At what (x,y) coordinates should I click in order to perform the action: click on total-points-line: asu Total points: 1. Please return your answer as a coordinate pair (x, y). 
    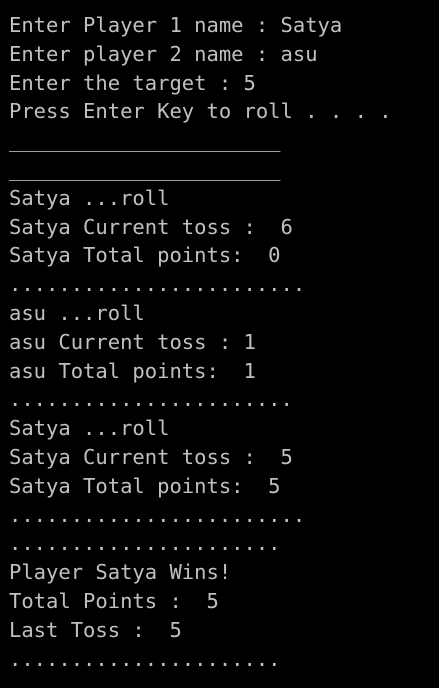
    Looking at the image, I should click on (132, 370).